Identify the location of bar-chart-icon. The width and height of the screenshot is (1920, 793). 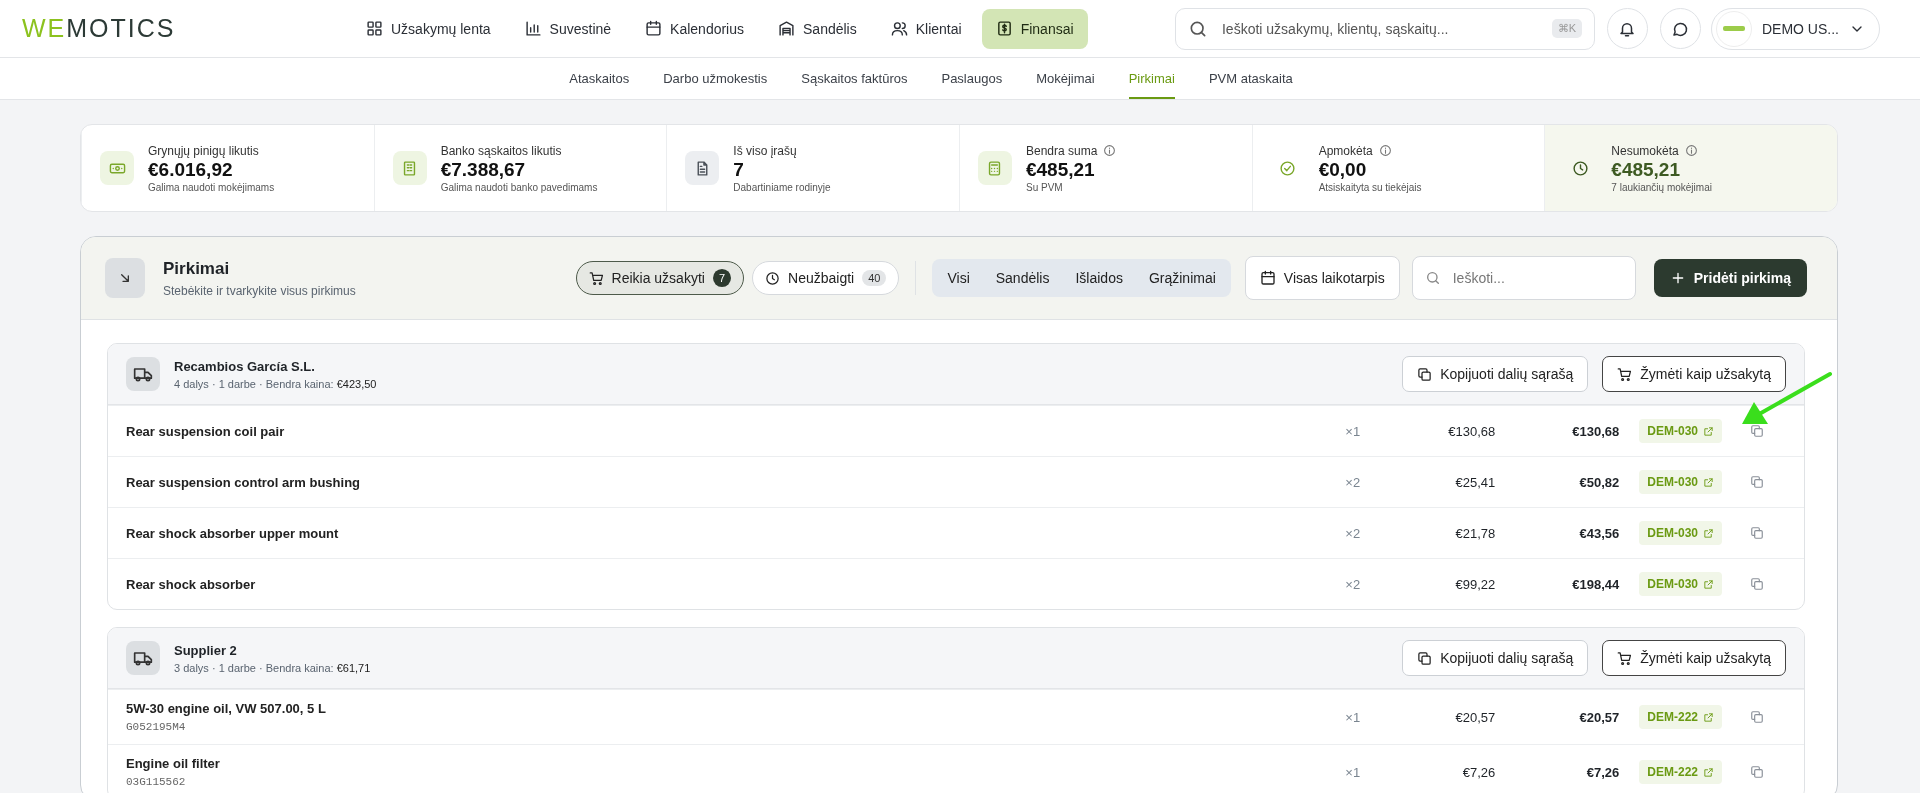
(533, 28).